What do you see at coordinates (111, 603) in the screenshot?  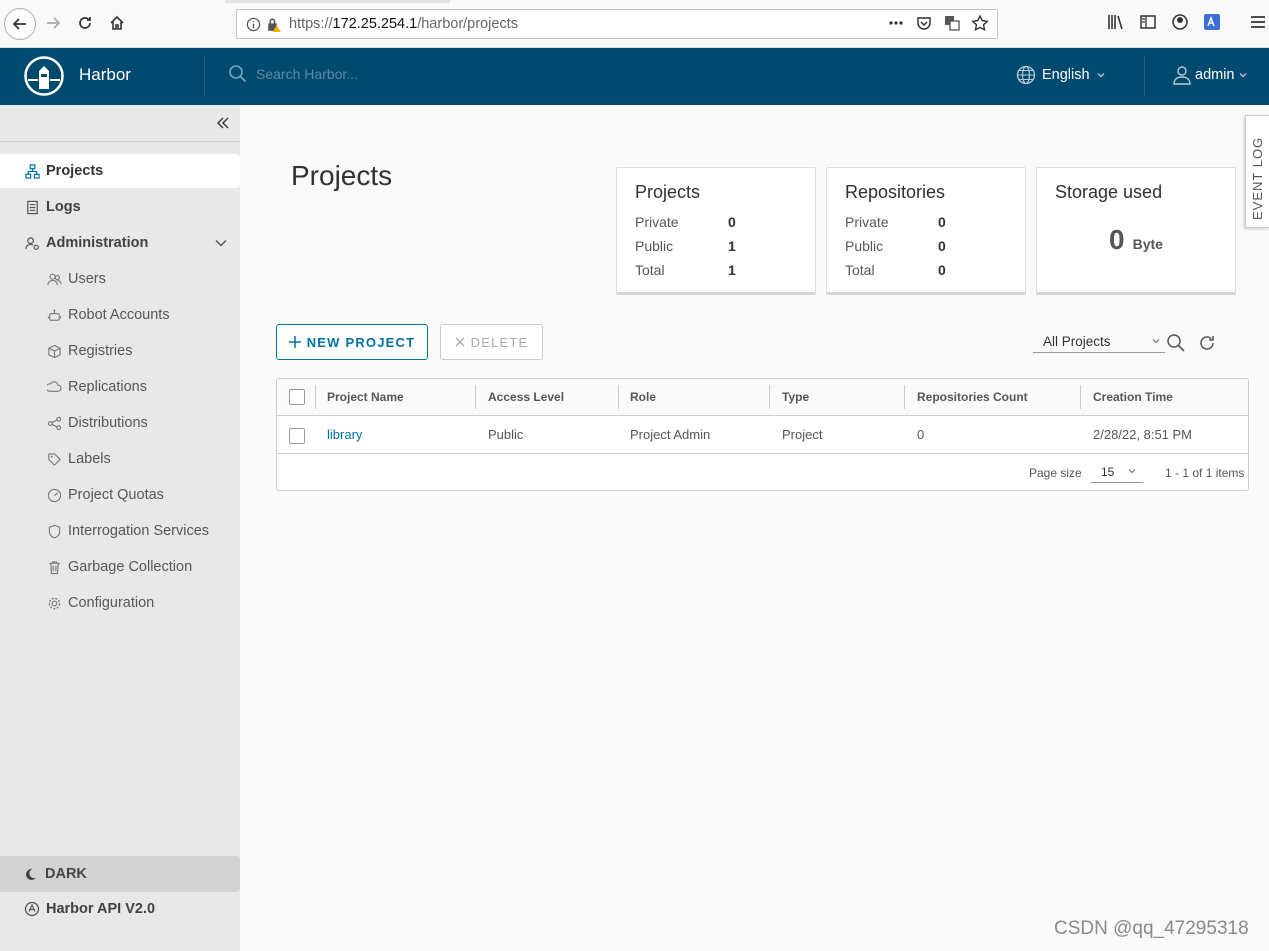 I see `sidebar-item-label: Configuration` at bounding box center [111, 603].